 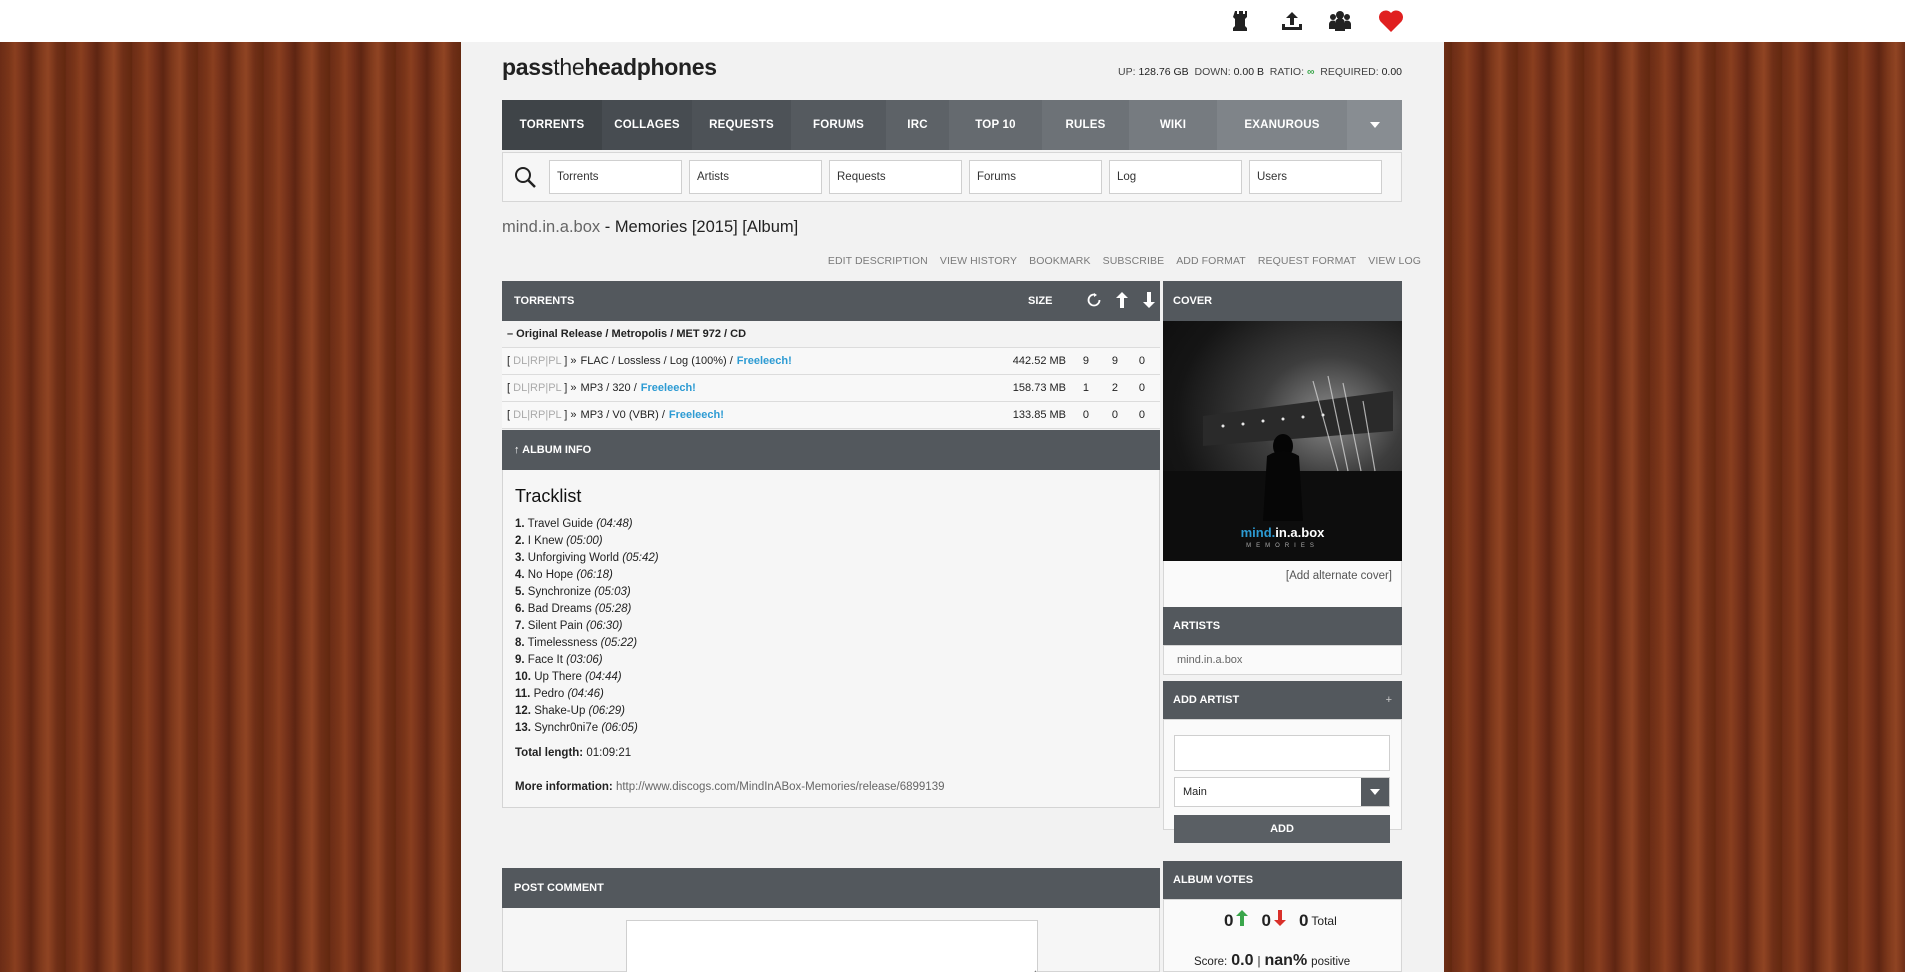 I want to click on title-artist-link: mind.in.a.box, so click(x=551, y=227).